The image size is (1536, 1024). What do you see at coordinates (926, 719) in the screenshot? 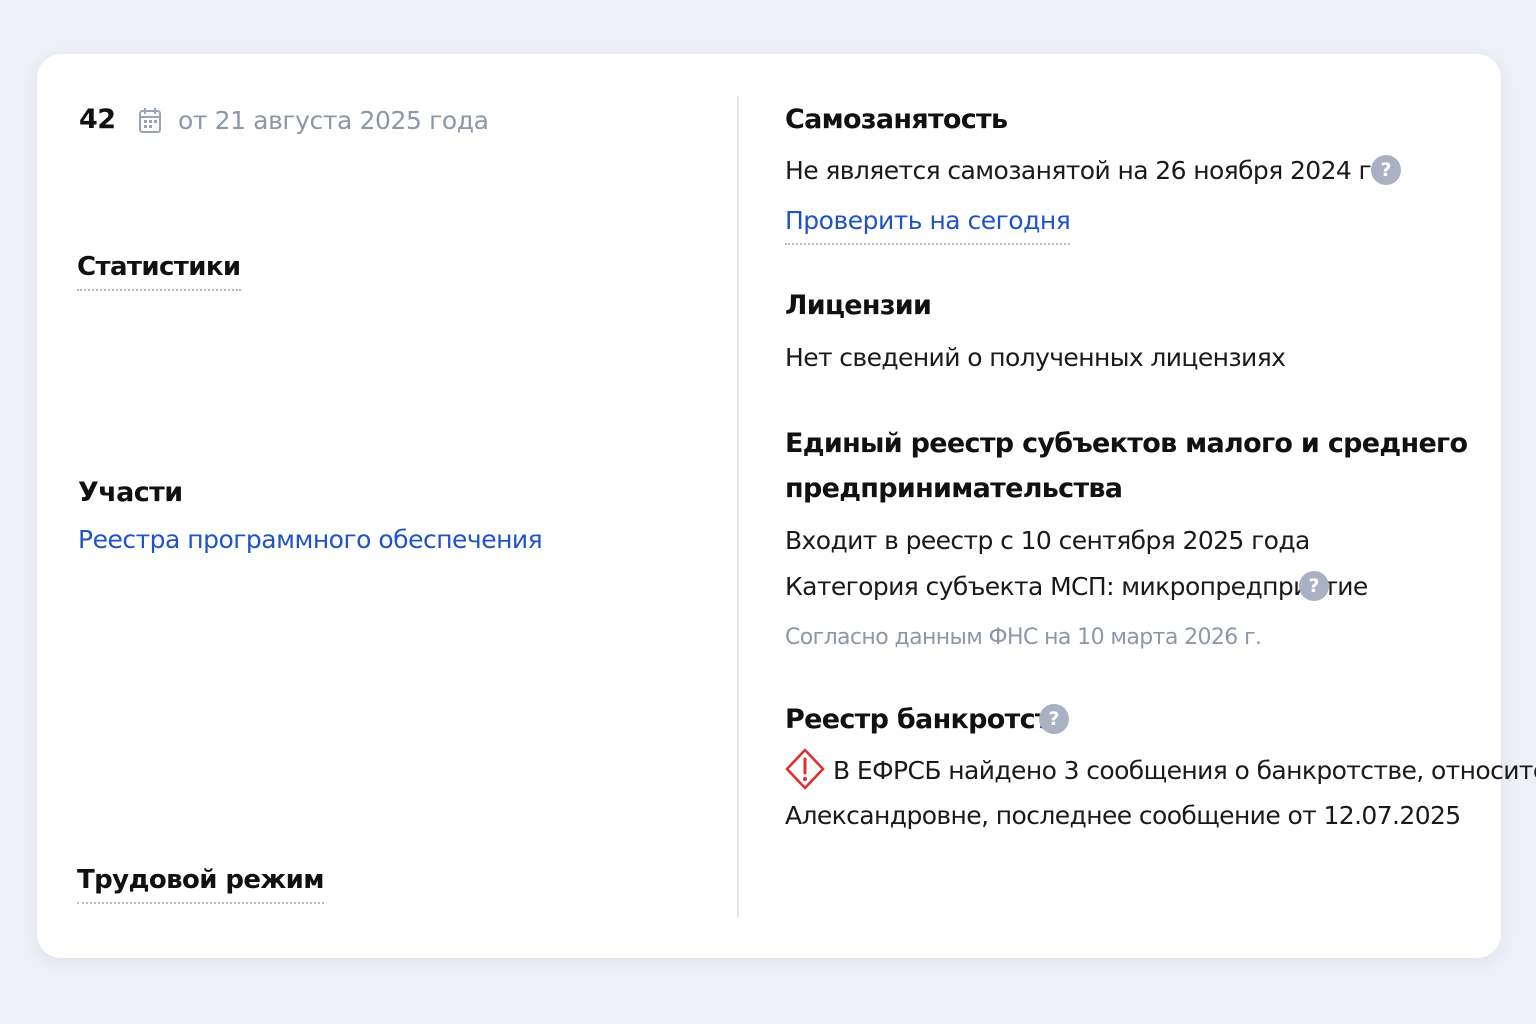
I see `bankruptcy-title: Реестр банкротств` at bounding box center [926, 719].